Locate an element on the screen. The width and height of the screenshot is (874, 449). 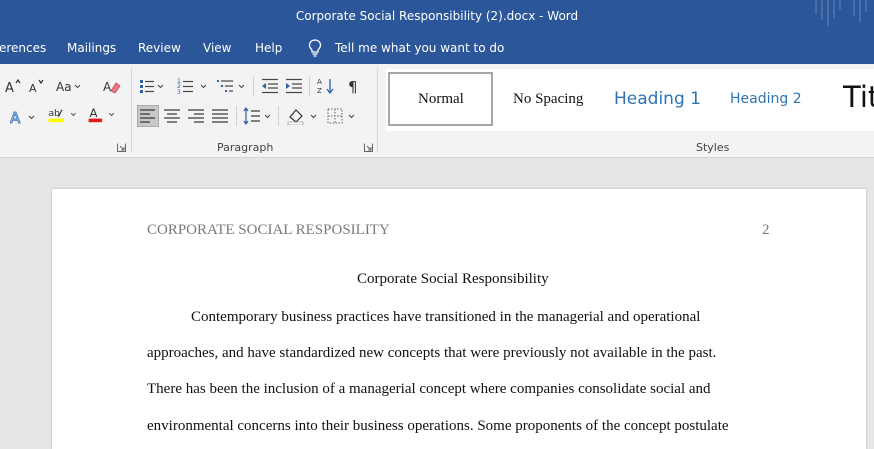
justify-icon is located at coordinates (220, 116).